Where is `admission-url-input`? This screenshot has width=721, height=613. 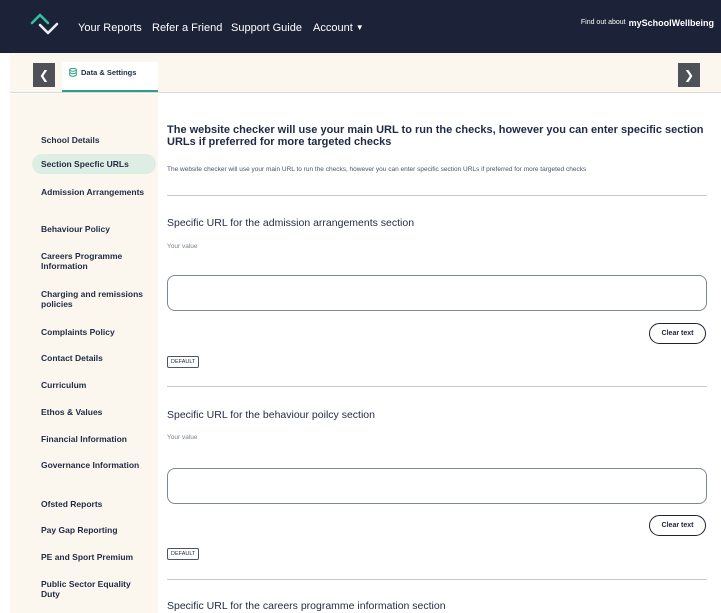 admission-url-input is located at coordinates (437, 293).